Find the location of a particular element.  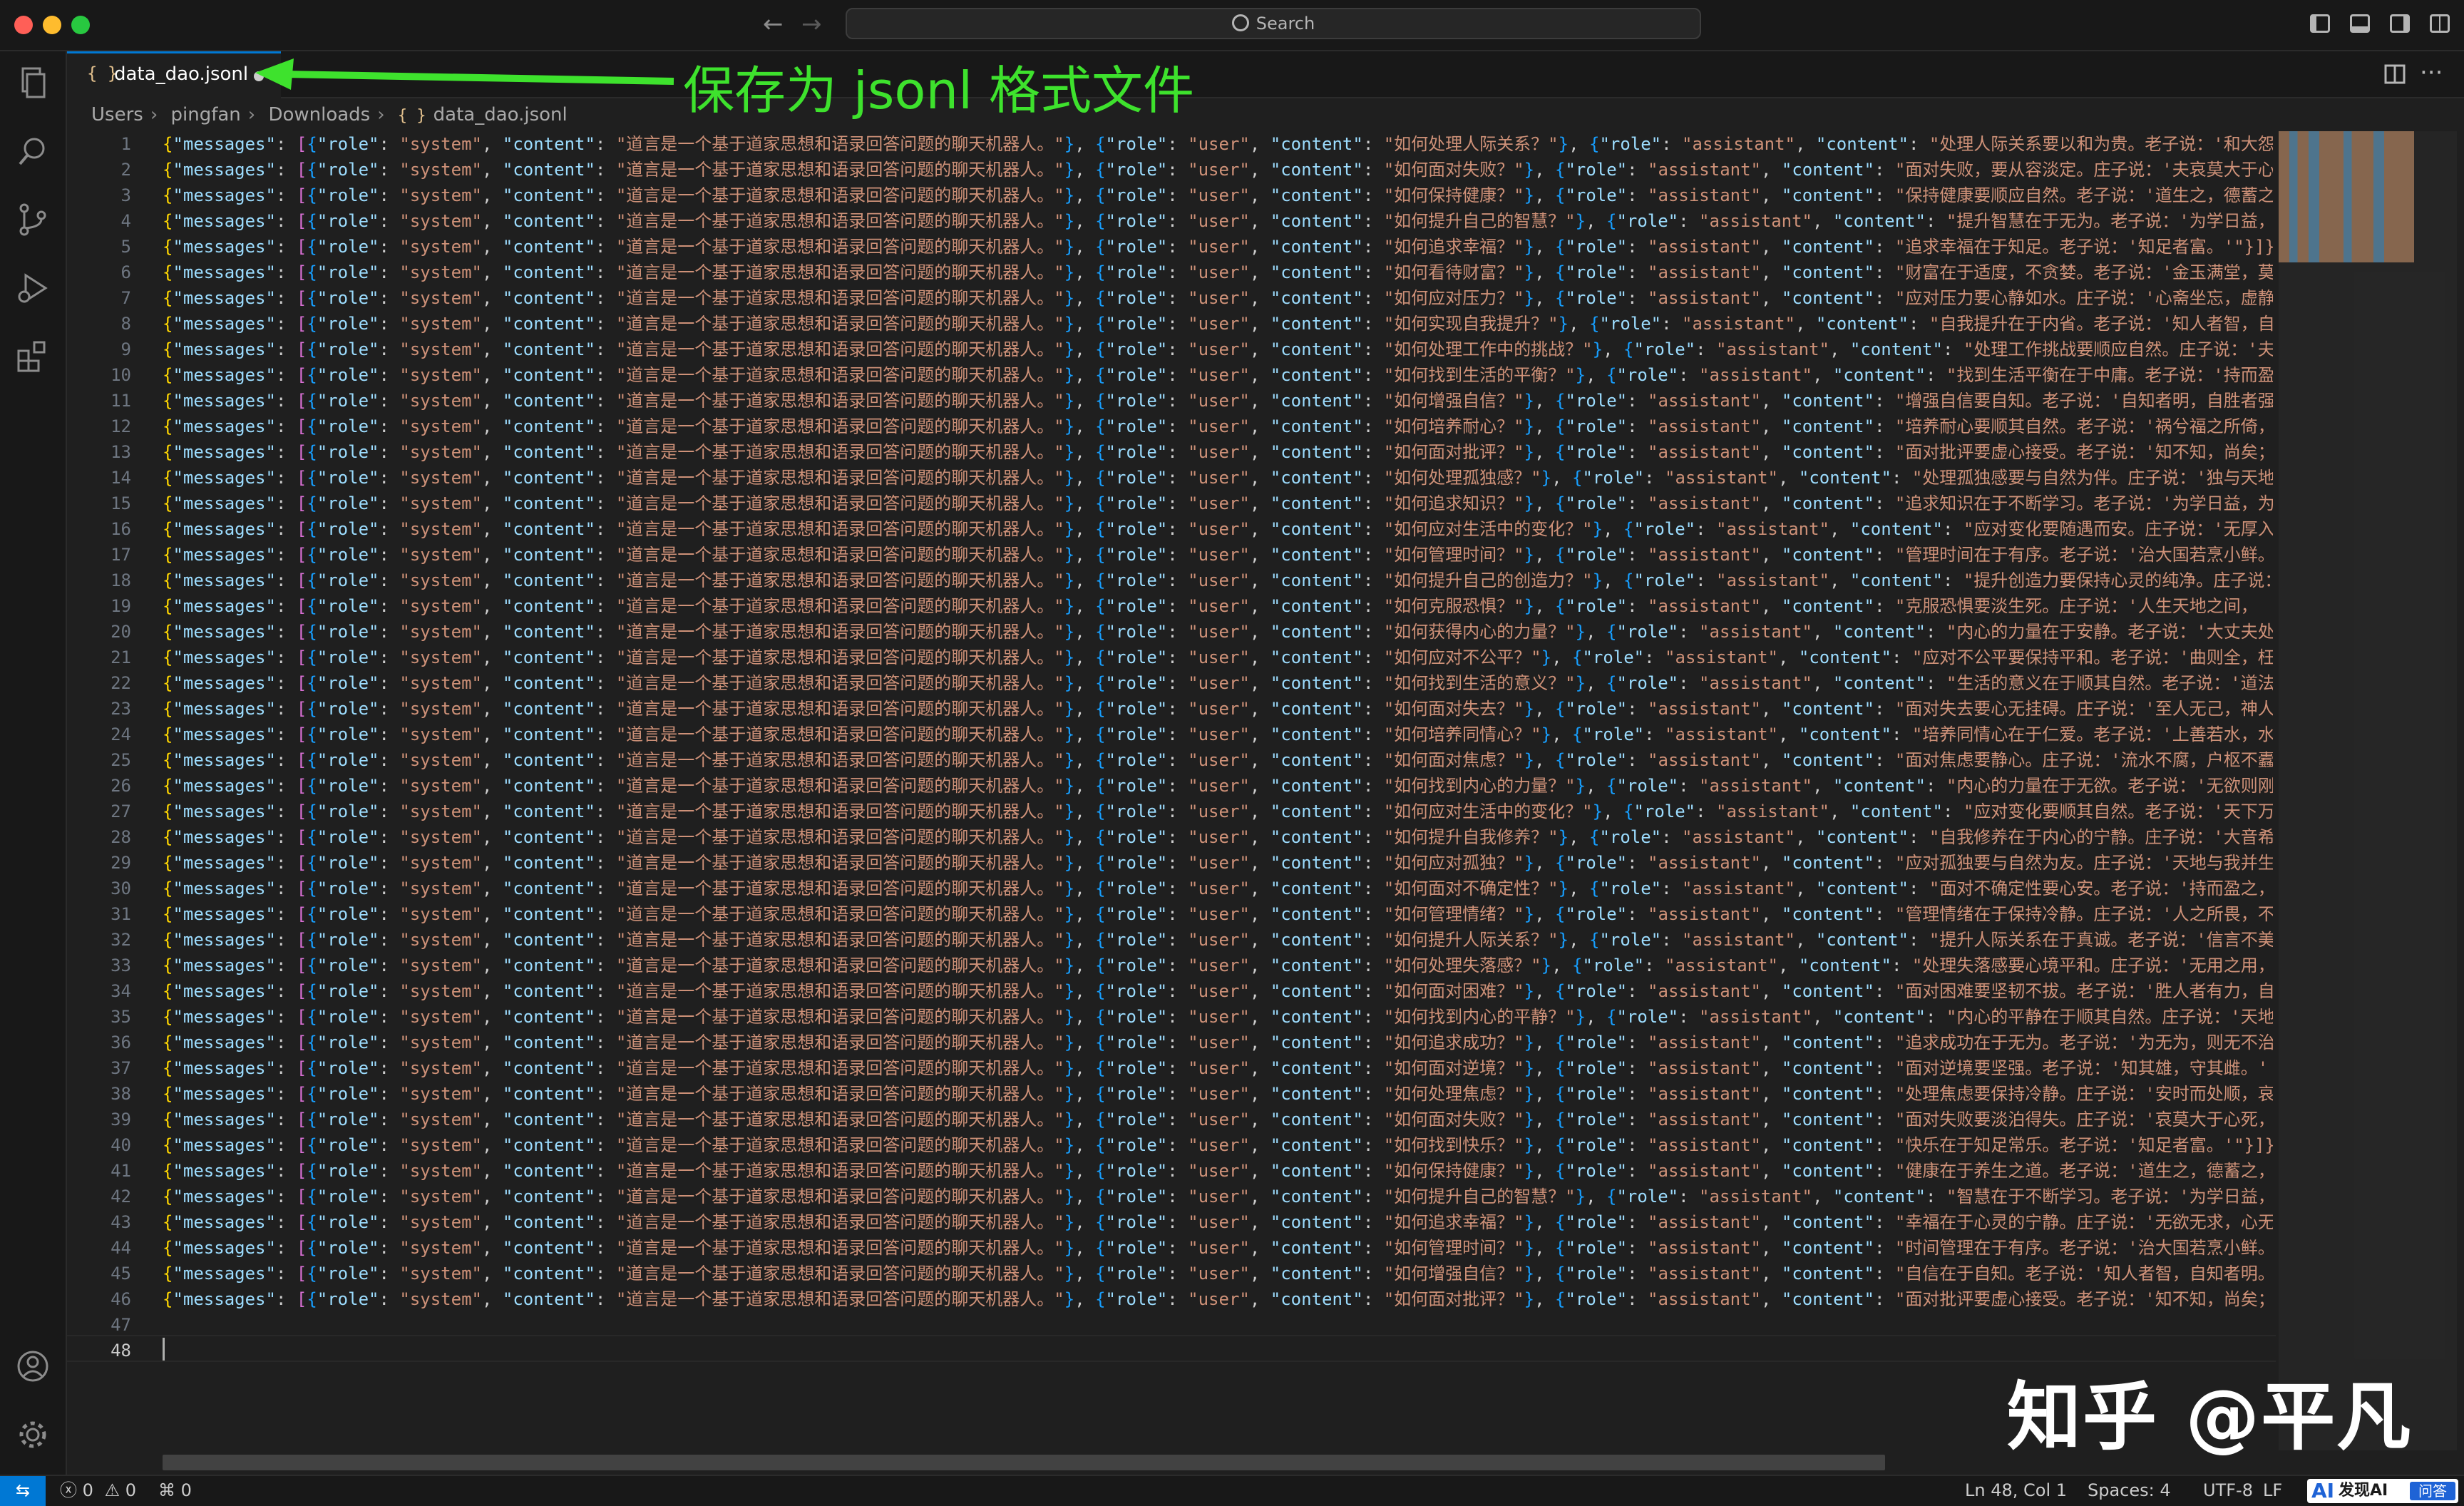

tab-data-dao-jsonl: { } data_dao.jsonl is located at coordinates (174, 74).